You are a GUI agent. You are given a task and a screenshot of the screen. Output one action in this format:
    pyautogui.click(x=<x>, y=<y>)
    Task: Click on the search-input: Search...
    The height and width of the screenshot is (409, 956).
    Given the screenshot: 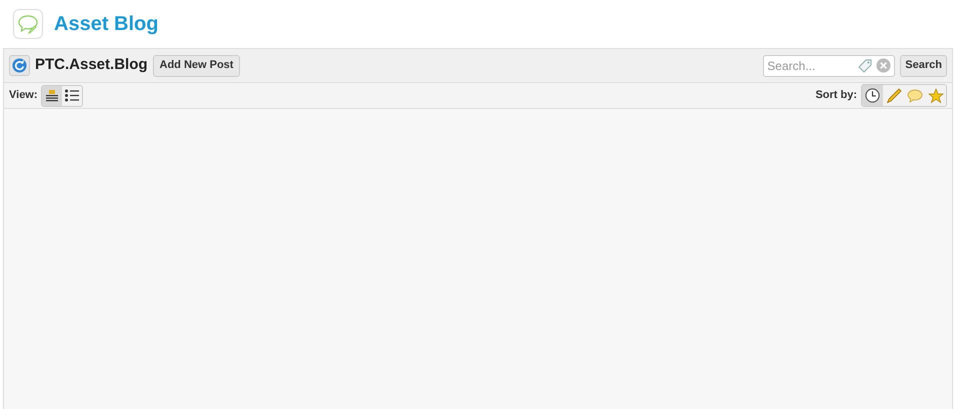 What is the action you would take?
    pyautogui.click(x=812, y=65)
    